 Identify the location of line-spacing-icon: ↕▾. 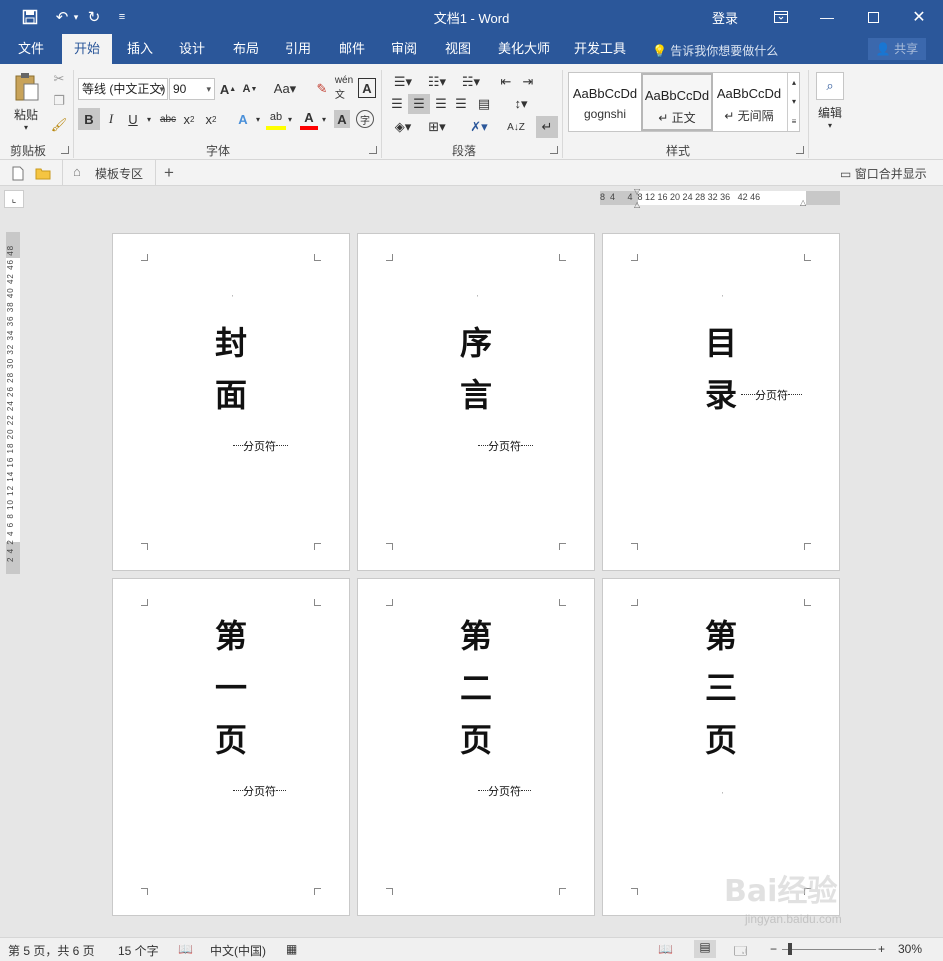
(521, 104).